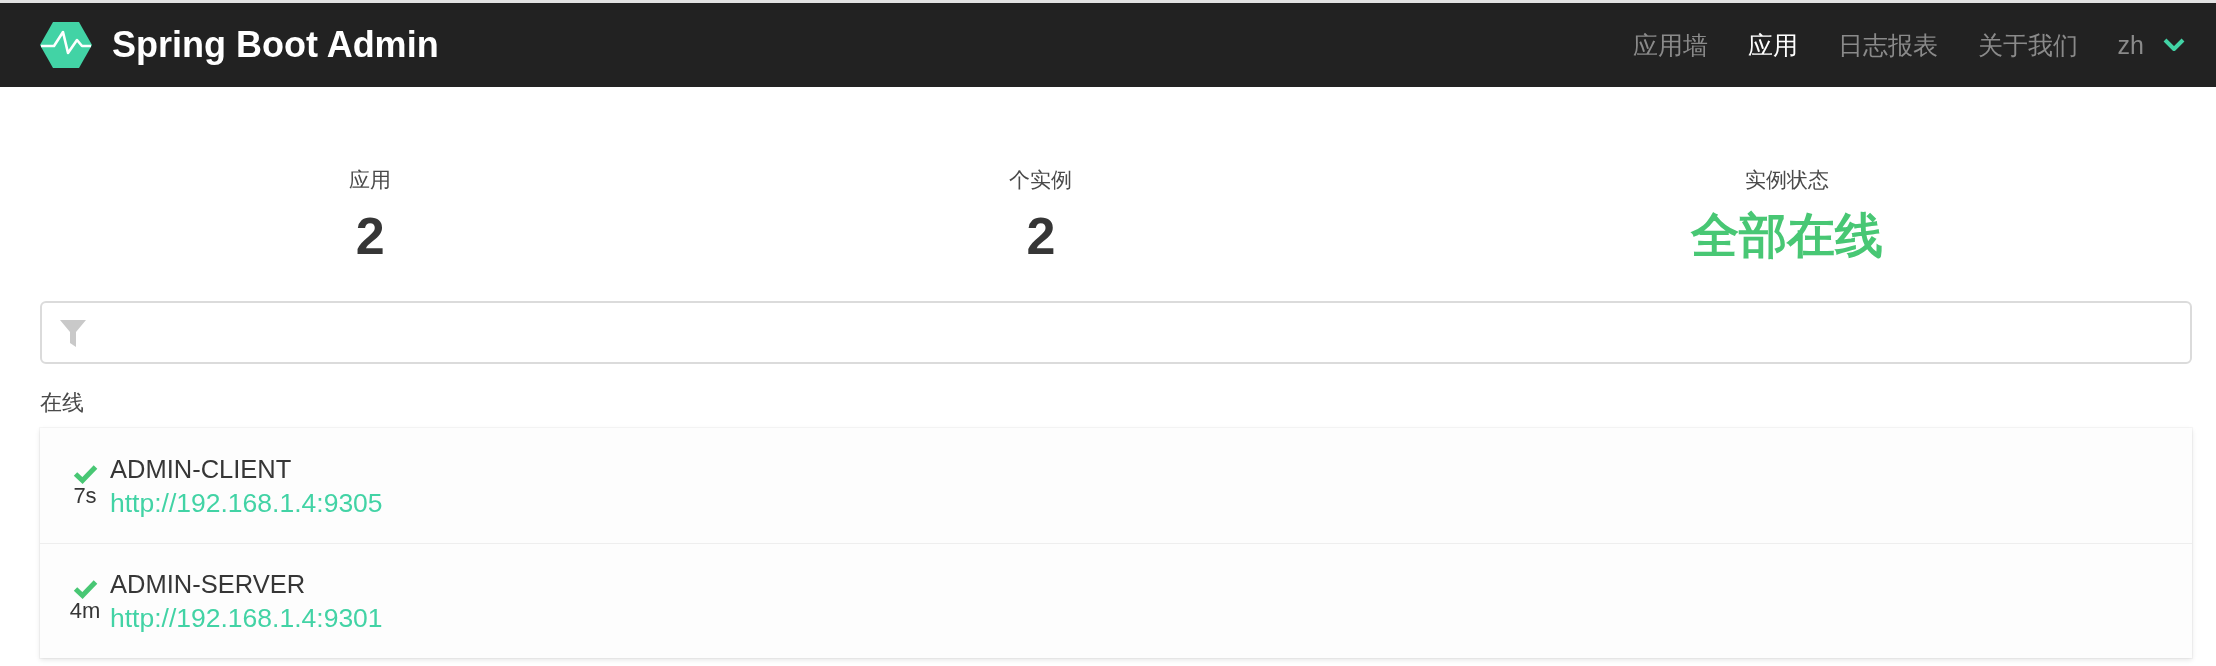  I want to click on brand-link: Spring Boot Admin, so click(239, 45).